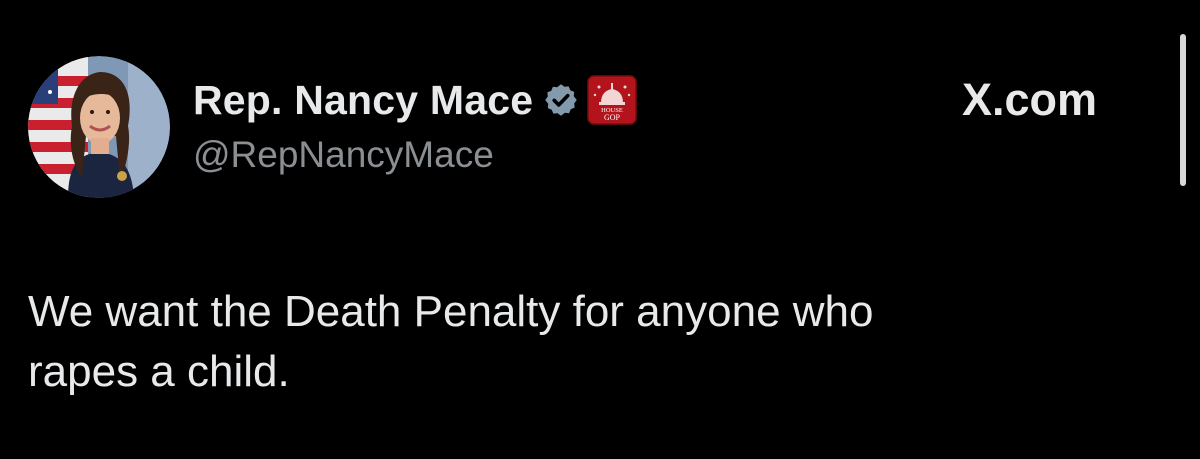  I want to click on author-name-row: Rep. Nancy Mace HOUSE GOP, so click(415, 100).